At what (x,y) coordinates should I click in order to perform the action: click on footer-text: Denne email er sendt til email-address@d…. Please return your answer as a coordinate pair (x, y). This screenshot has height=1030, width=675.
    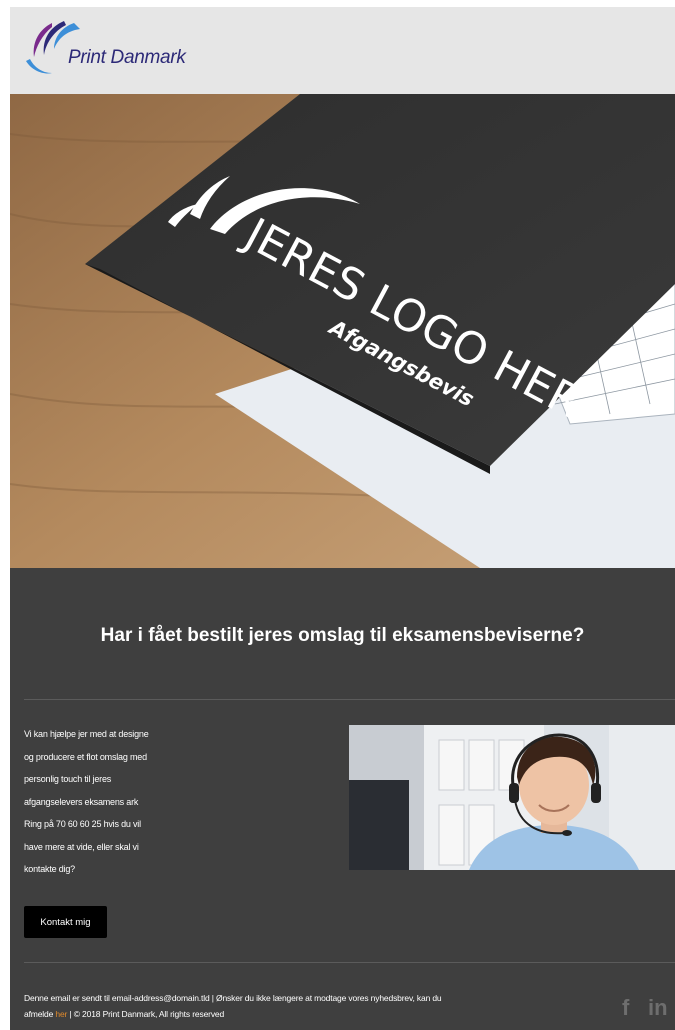
    Looking at the image, I should click on (304, 1006).